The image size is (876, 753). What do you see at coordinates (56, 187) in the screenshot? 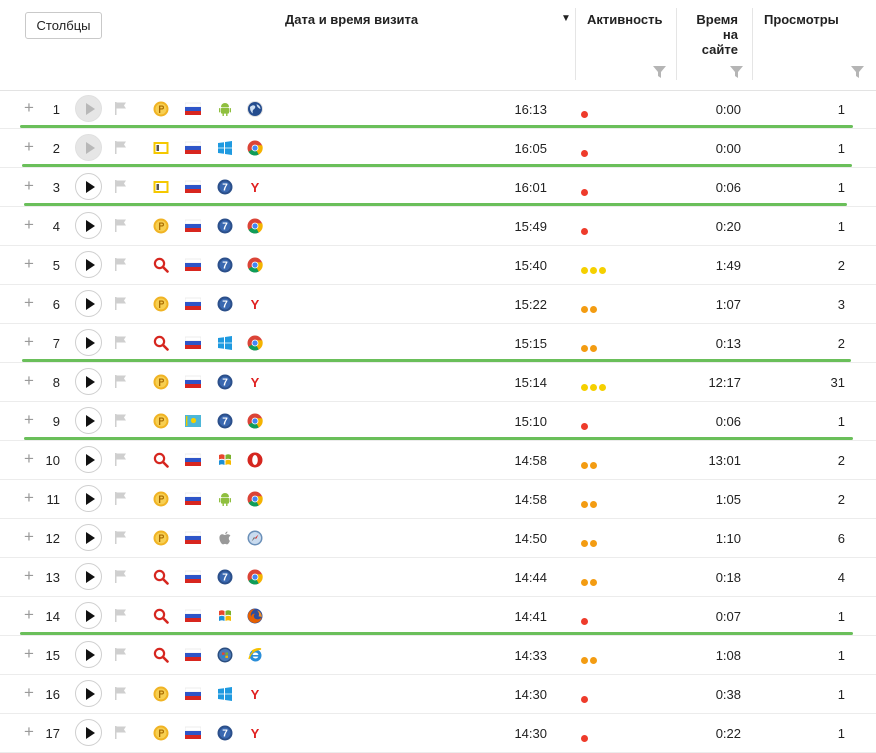
I see `row-number: 3` at bounding box center [56, 187].